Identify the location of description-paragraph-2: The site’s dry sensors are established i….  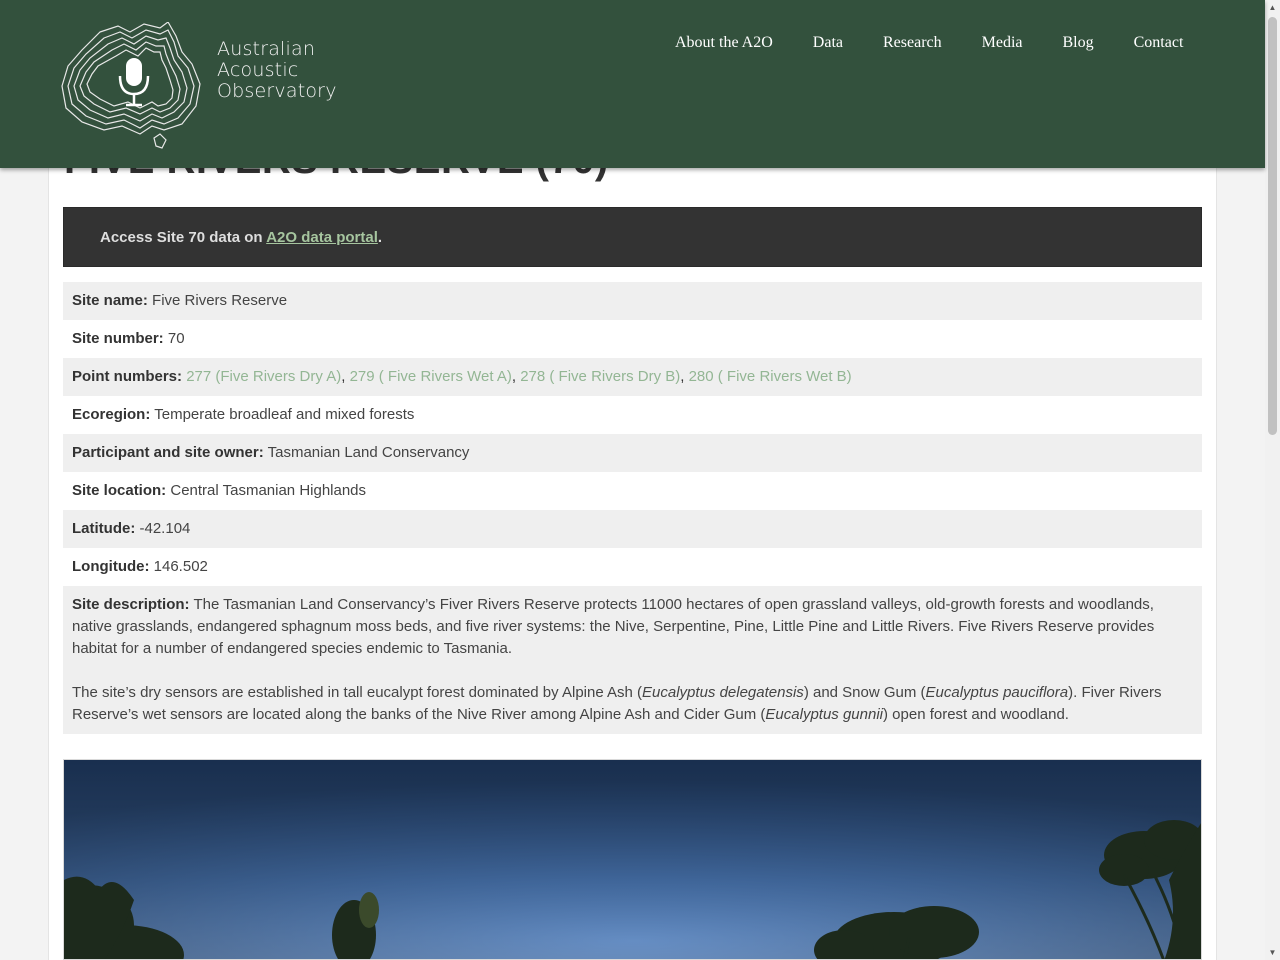
(632, 704).